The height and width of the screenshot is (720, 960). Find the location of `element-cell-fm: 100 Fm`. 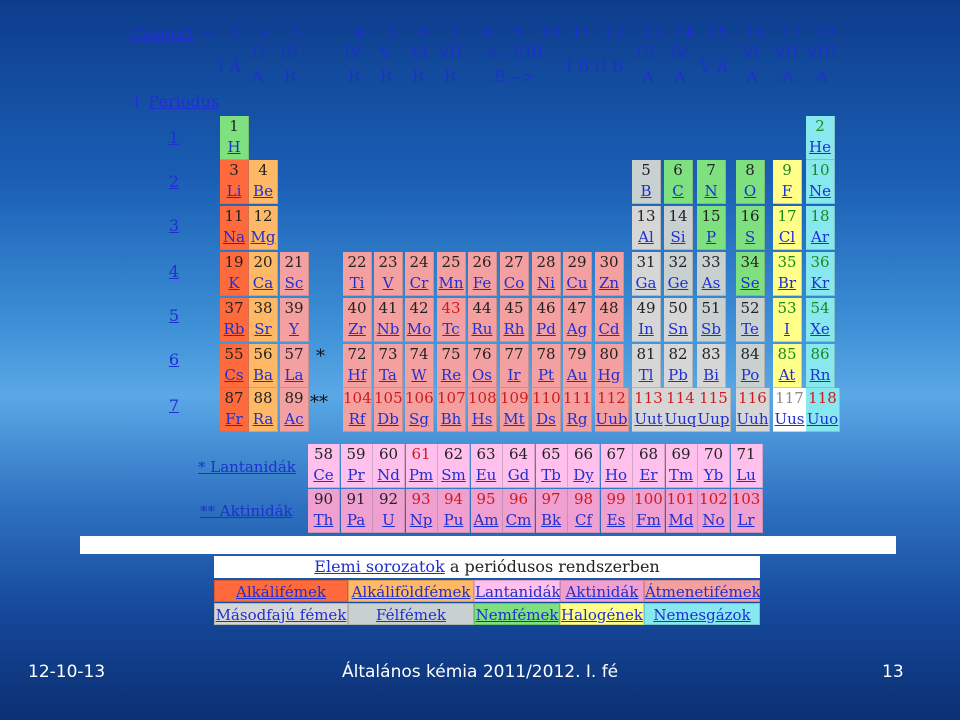

element-cell-fm: 100 Fm is located at coordinates (649, 511).